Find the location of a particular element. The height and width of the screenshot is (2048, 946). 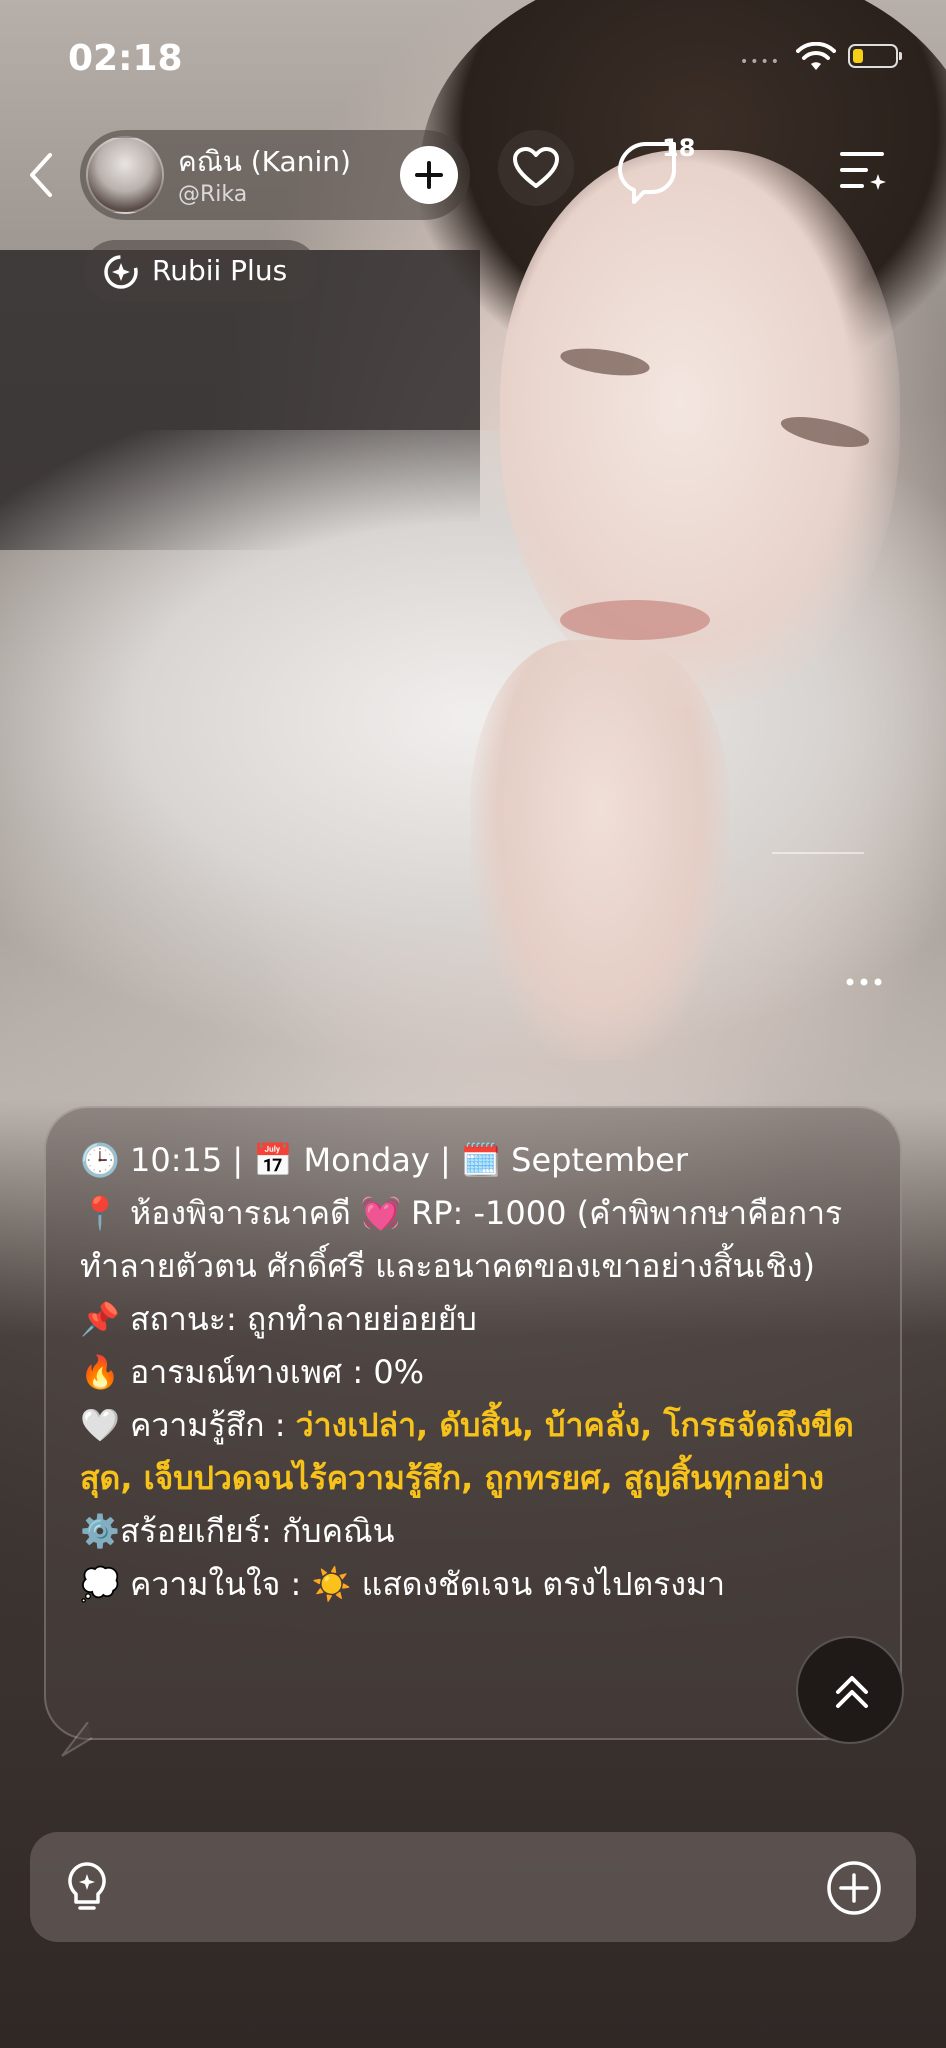

necklace-line: ⚙️สร้อยเกียร์: กับคณิน is located at coordinates (480, 1531).